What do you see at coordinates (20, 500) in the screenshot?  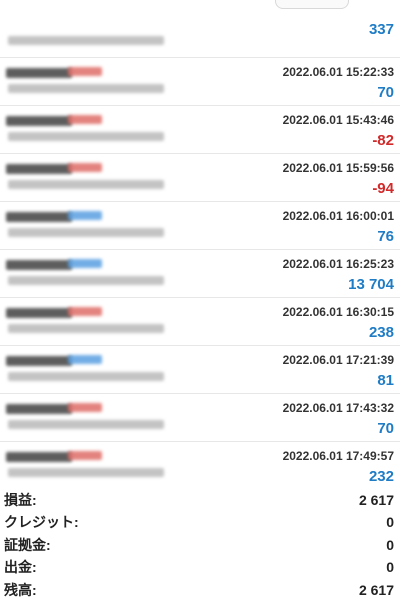 I see `summary-label: 損益:` at bounding box center [20, 500].